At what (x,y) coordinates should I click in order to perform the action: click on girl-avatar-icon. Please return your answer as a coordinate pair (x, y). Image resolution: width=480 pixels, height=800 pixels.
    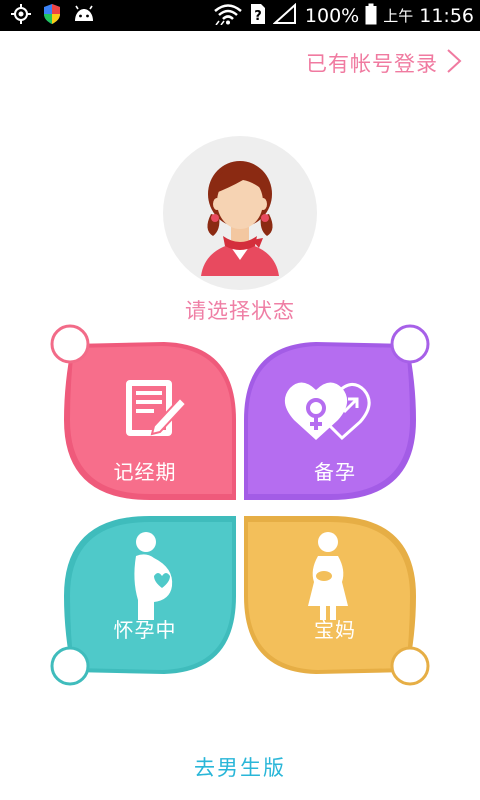
    Looking at the image, I should click on (240, 218).